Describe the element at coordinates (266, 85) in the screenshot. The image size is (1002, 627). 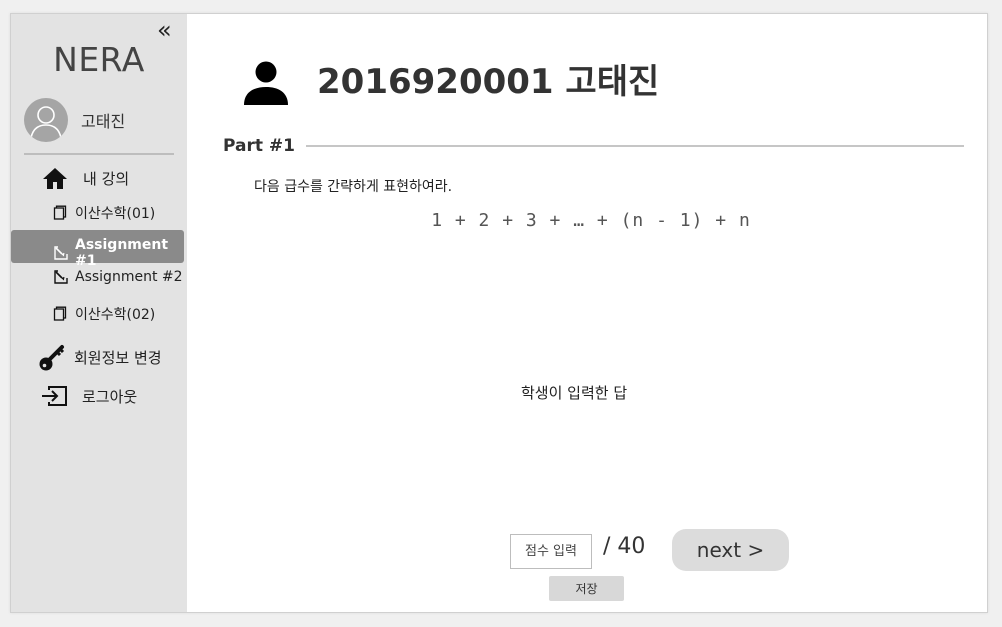
I see `person-icon` at that location.